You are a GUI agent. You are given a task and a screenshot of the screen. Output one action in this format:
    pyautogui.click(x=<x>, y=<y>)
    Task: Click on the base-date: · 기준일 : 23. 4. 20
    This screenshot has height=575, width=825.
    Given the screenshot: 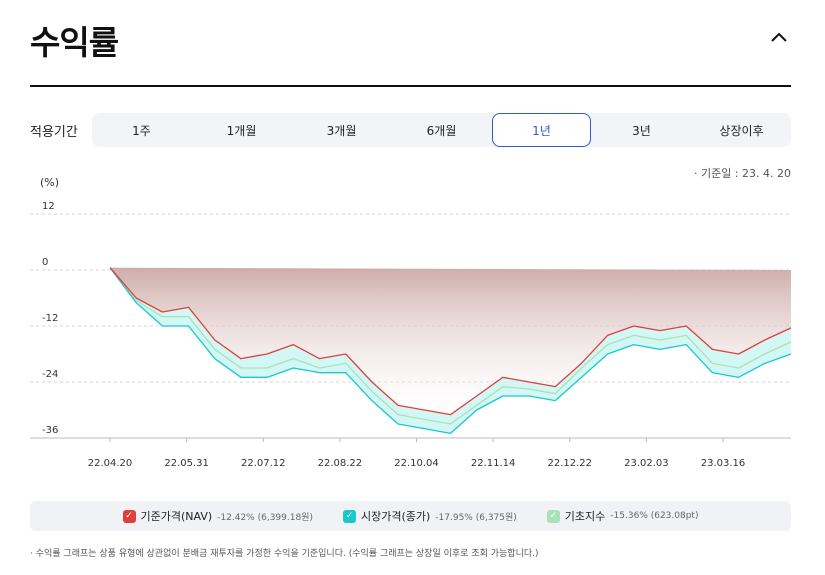 What is the action you would take?
    pyautogui.click(x=742, y=173)
    